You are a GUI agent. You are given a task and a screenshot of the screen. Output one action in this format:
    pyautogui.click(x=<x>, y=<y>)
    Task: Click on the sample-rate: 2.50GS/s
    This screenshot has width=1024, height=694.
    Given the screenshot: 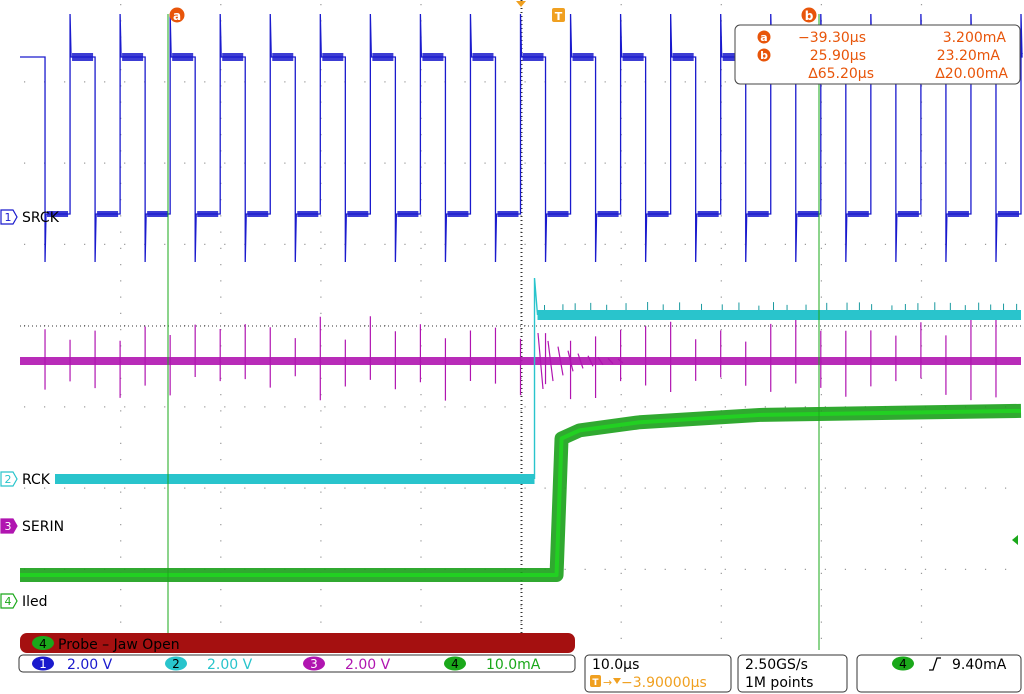 What is the action you would take?
    pyautogui.click(x=776, y=665)
    